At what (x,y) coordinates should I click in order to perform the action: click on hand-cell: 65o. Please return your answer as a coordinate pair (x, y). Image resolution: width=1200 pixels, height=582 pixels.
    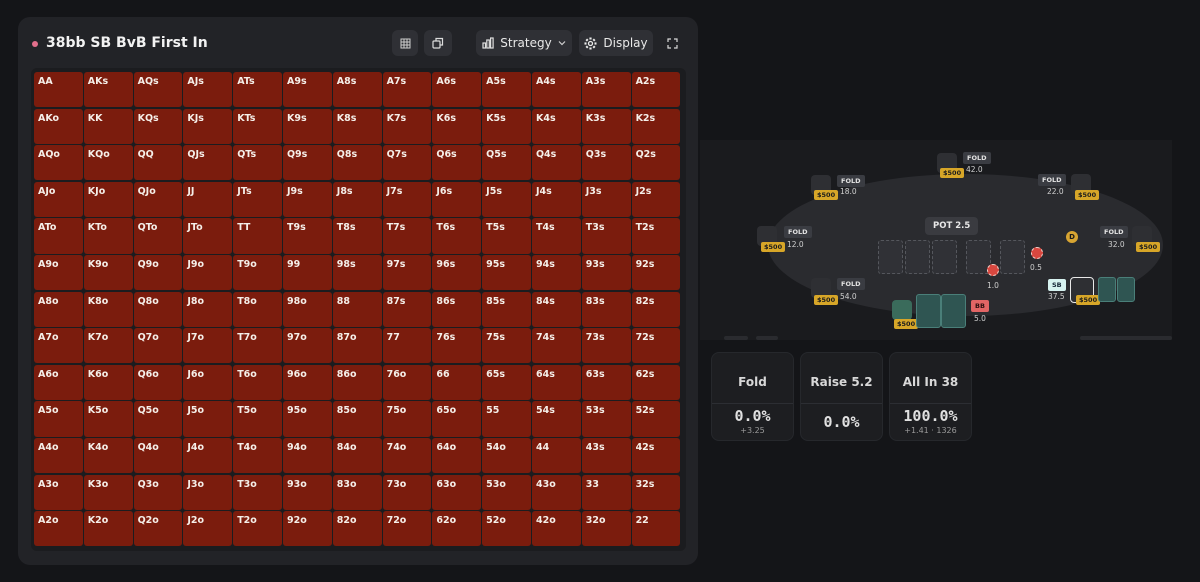
    Looking at the image, I should click on (457, 419).